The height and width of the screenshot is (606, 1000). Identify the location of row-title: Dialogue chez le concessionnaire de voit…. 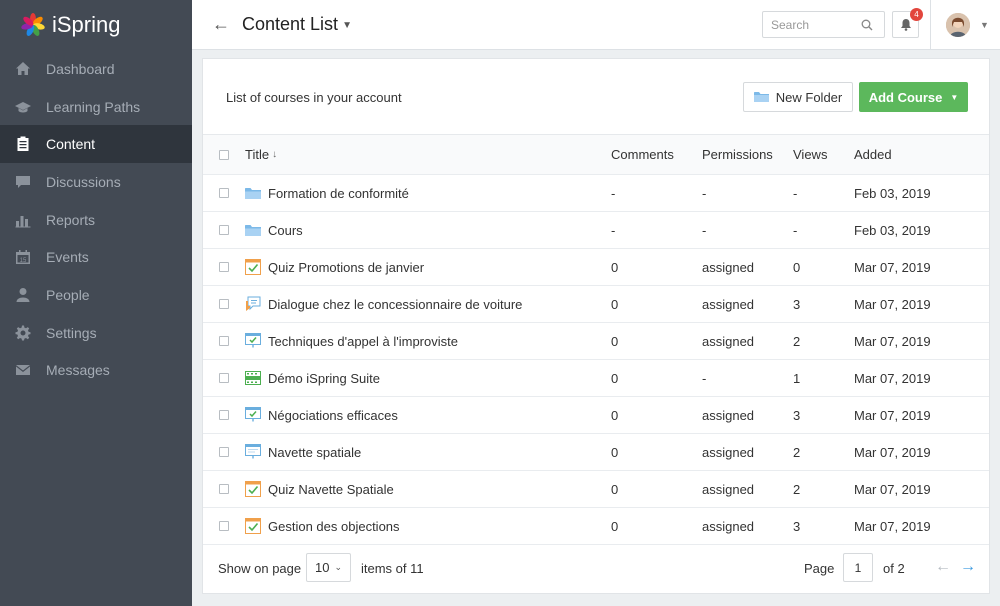
(395, 304).